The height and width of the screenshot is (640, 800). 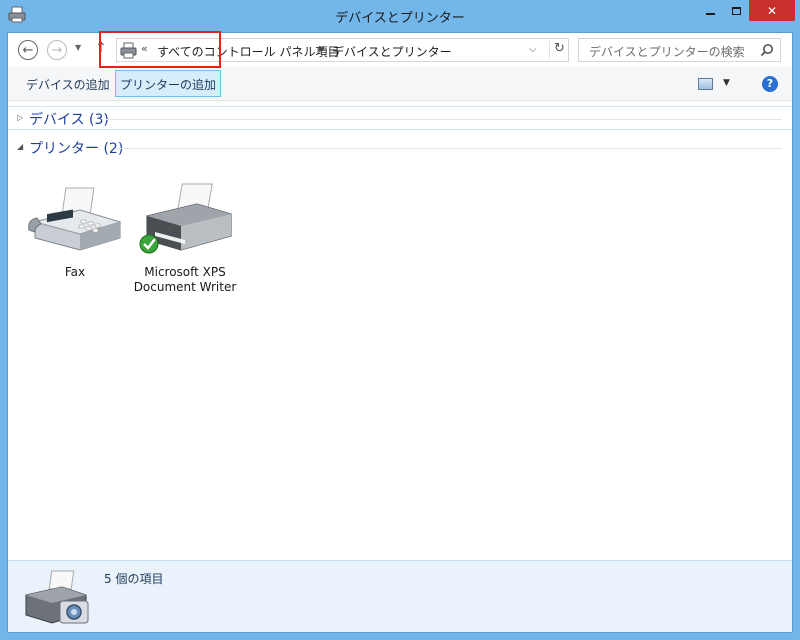 I want to click on group-title-printers: プリンター (2), so click(x=76, y=148).